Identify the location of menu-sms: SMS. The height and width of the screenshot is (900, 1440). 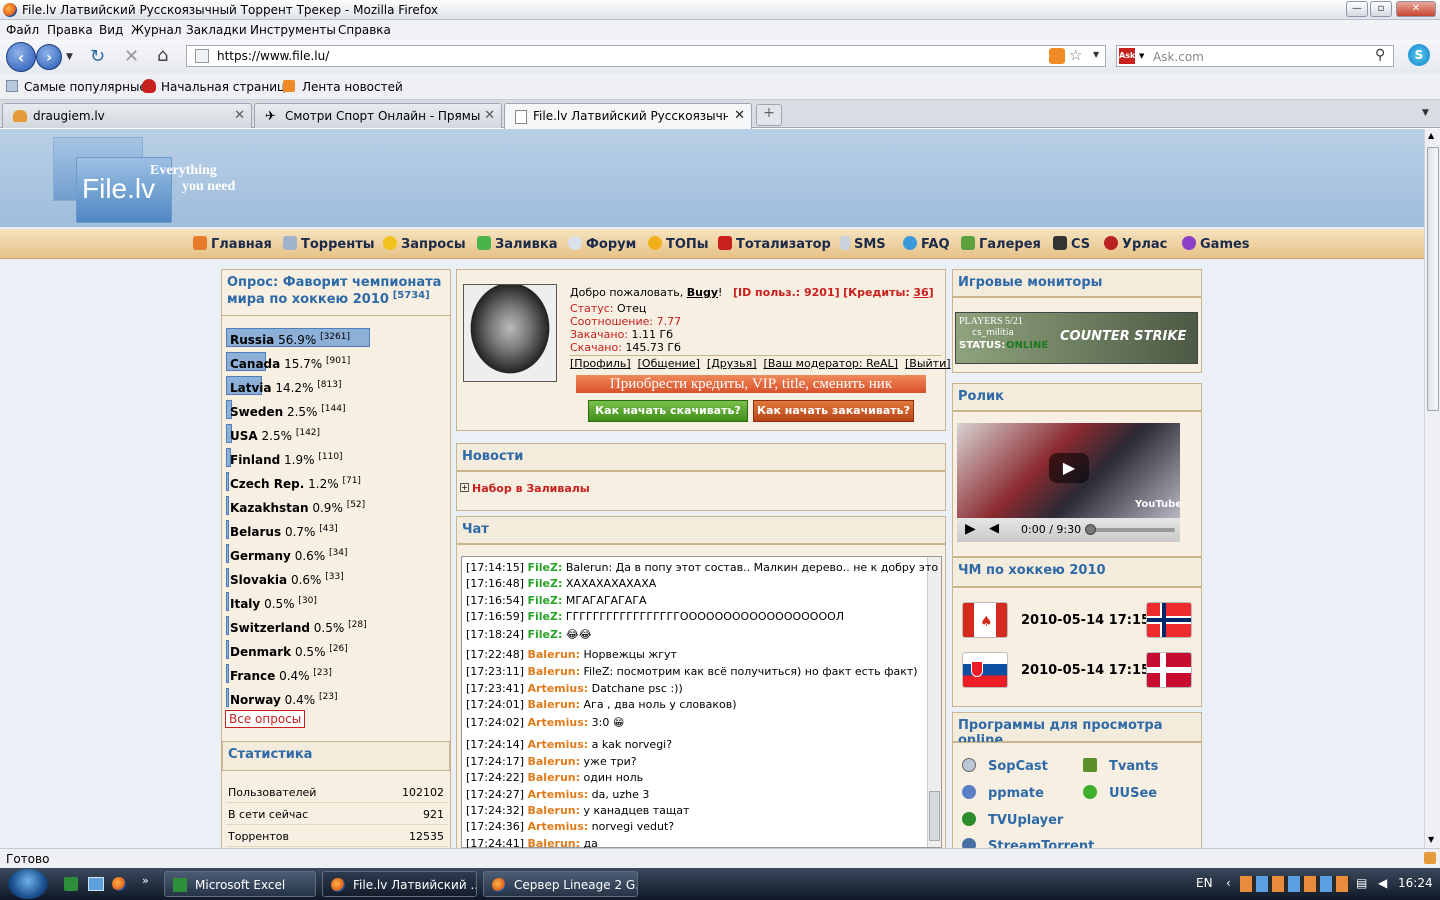
(863, 244).